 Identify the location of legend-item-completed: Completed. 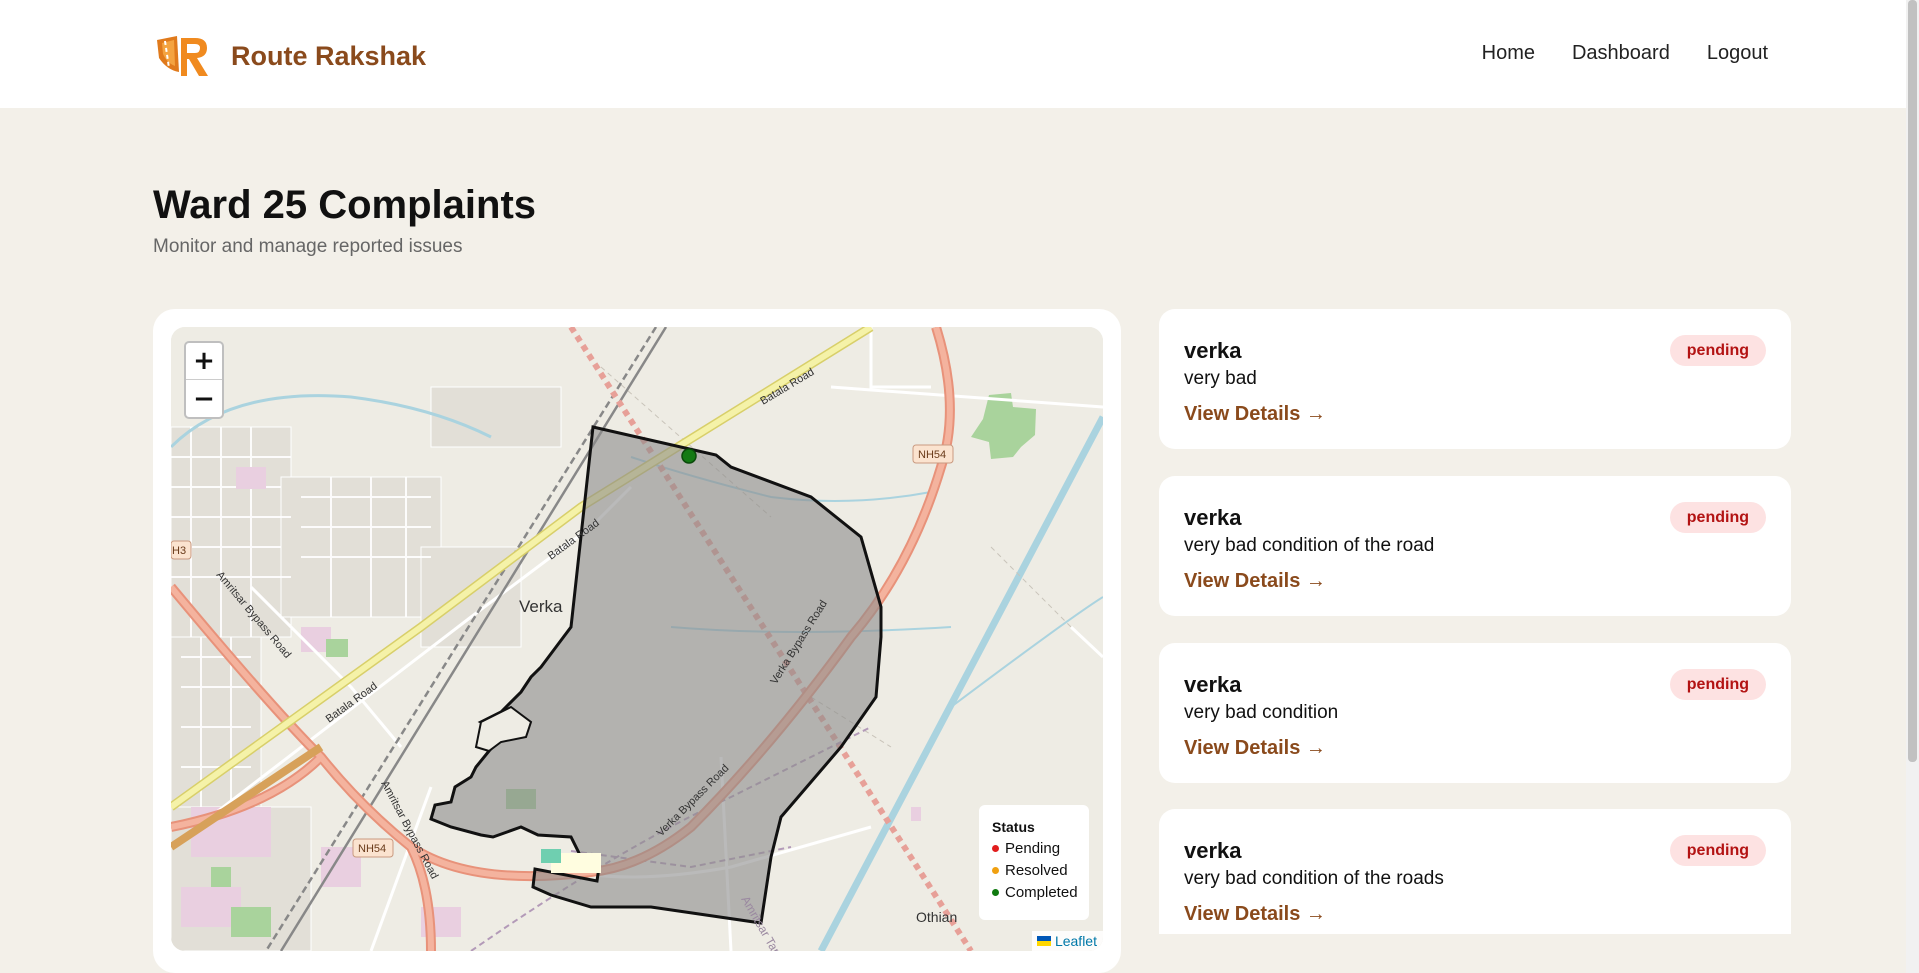
(1040, 892).